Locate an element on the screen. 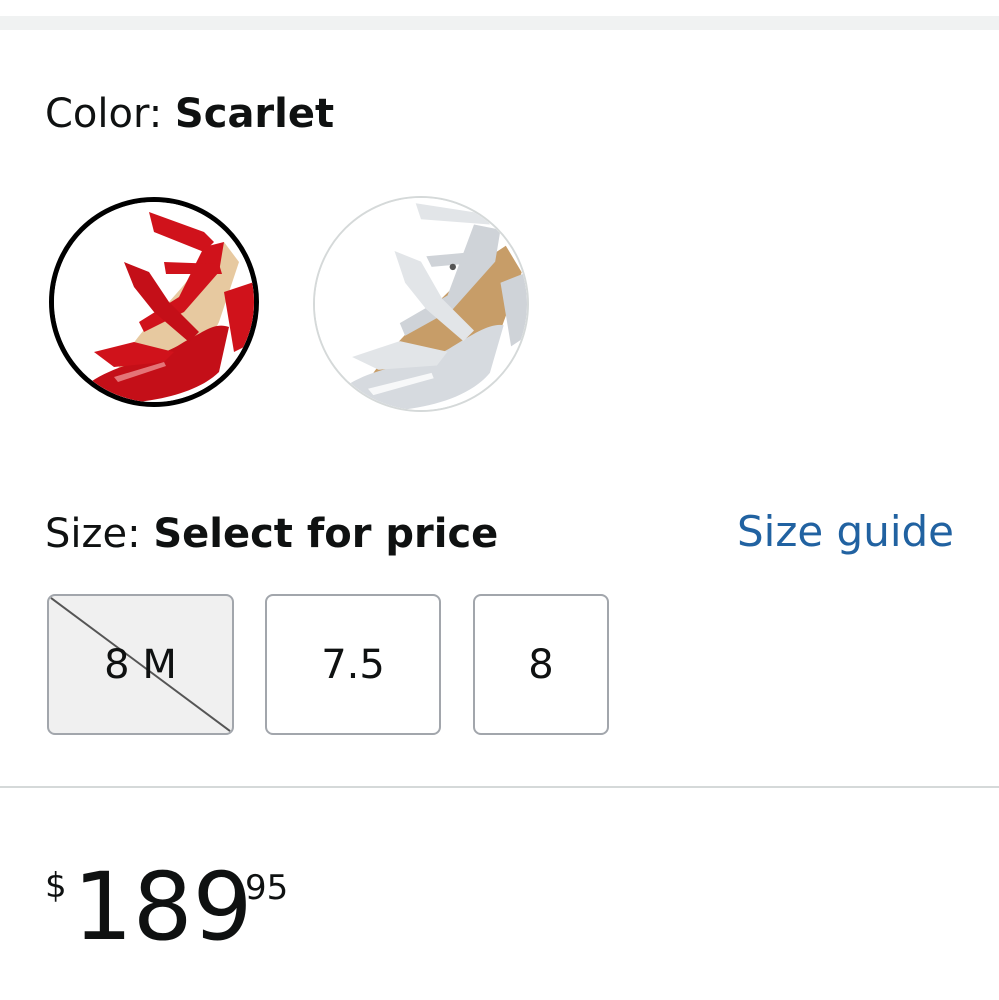 Image resolution: width=999 pixels, height=1000 pixels. size-option-label: 7.5 is located at coordinates (353, 664).